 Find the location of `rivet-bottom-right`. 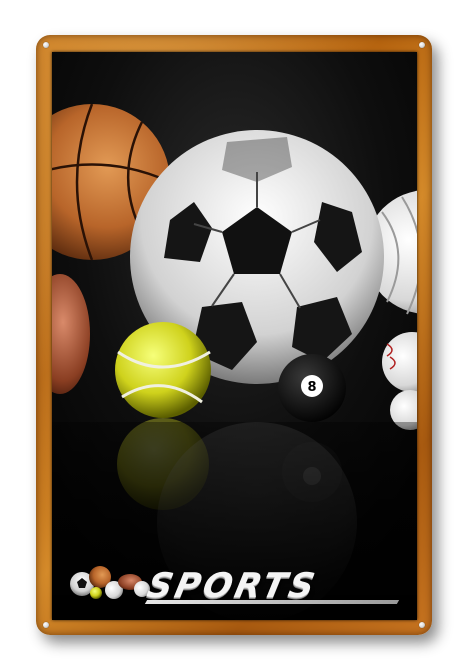

rivet-bottom-right is located at coordinates (422, 625).